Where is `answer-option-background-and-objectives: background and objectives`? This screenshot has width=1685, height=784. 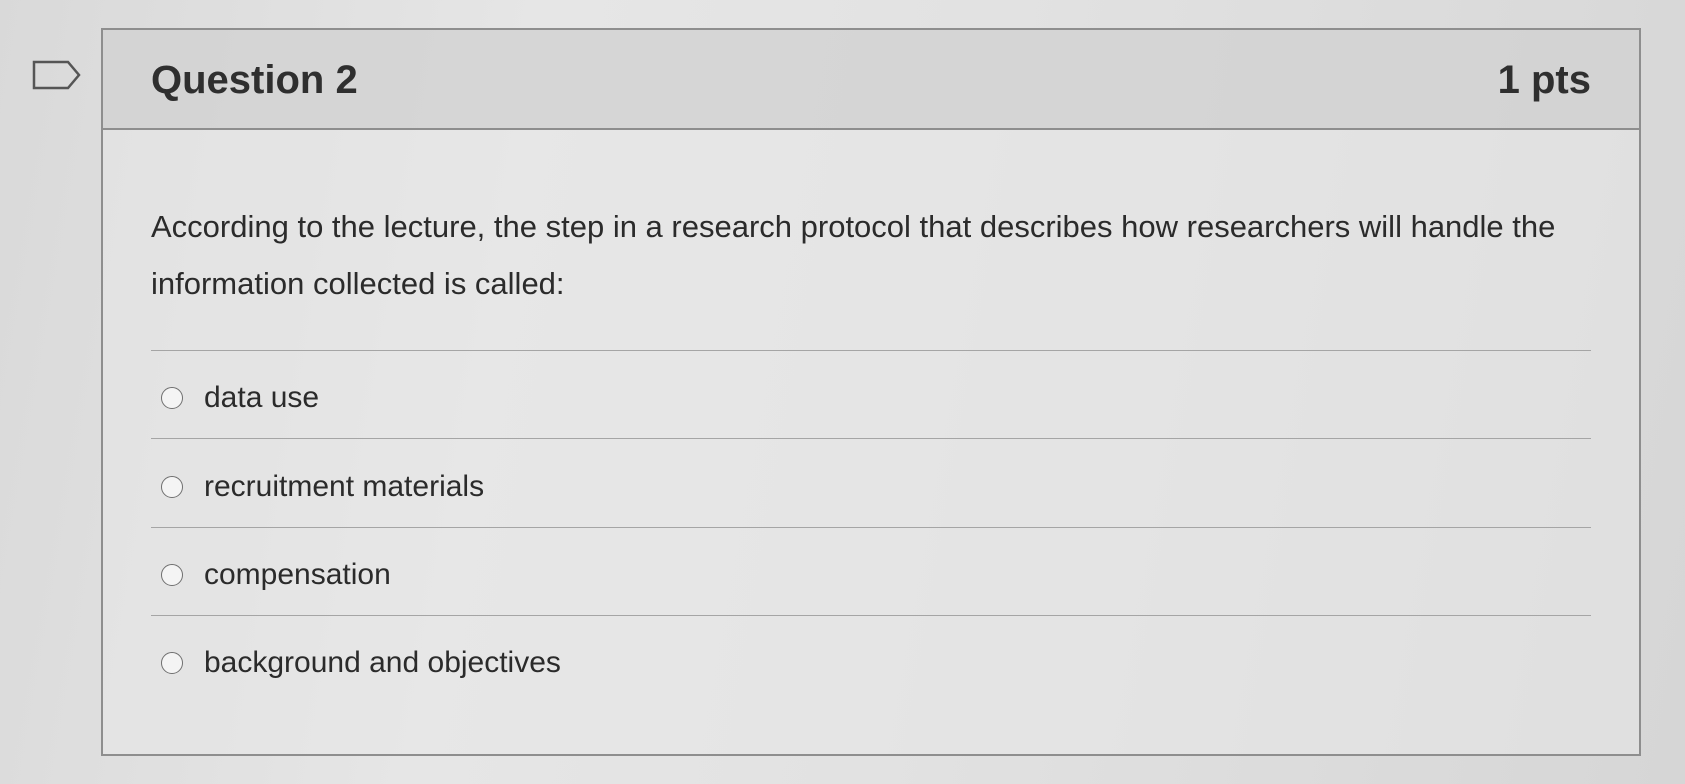 answer-option-background-and-objectives: background and objectives is located at coordinates (361, 663).